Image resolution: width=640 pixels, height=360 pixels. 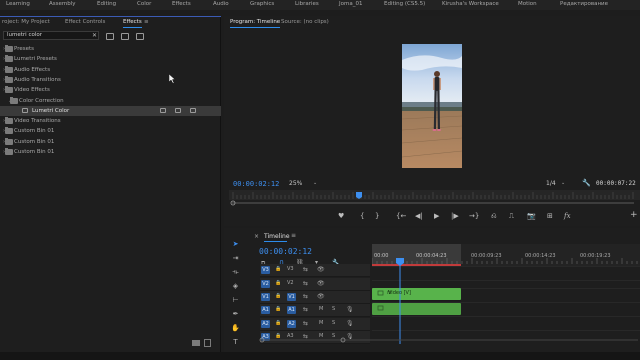 What do you see at coordinates (470, 4) in the screenshot?
I see `workspace-kirusha: Kirusha's Workspace` at bounding box center [470, 4].